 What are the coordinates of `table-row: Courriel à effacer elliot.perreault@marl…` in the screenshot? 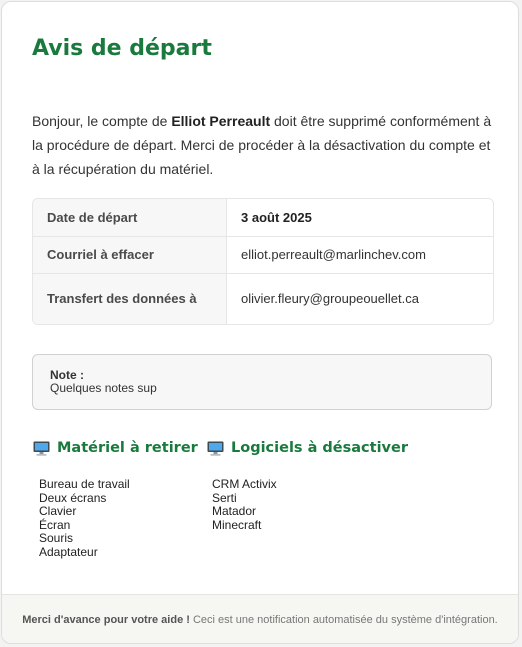 It's located at (263, 254).